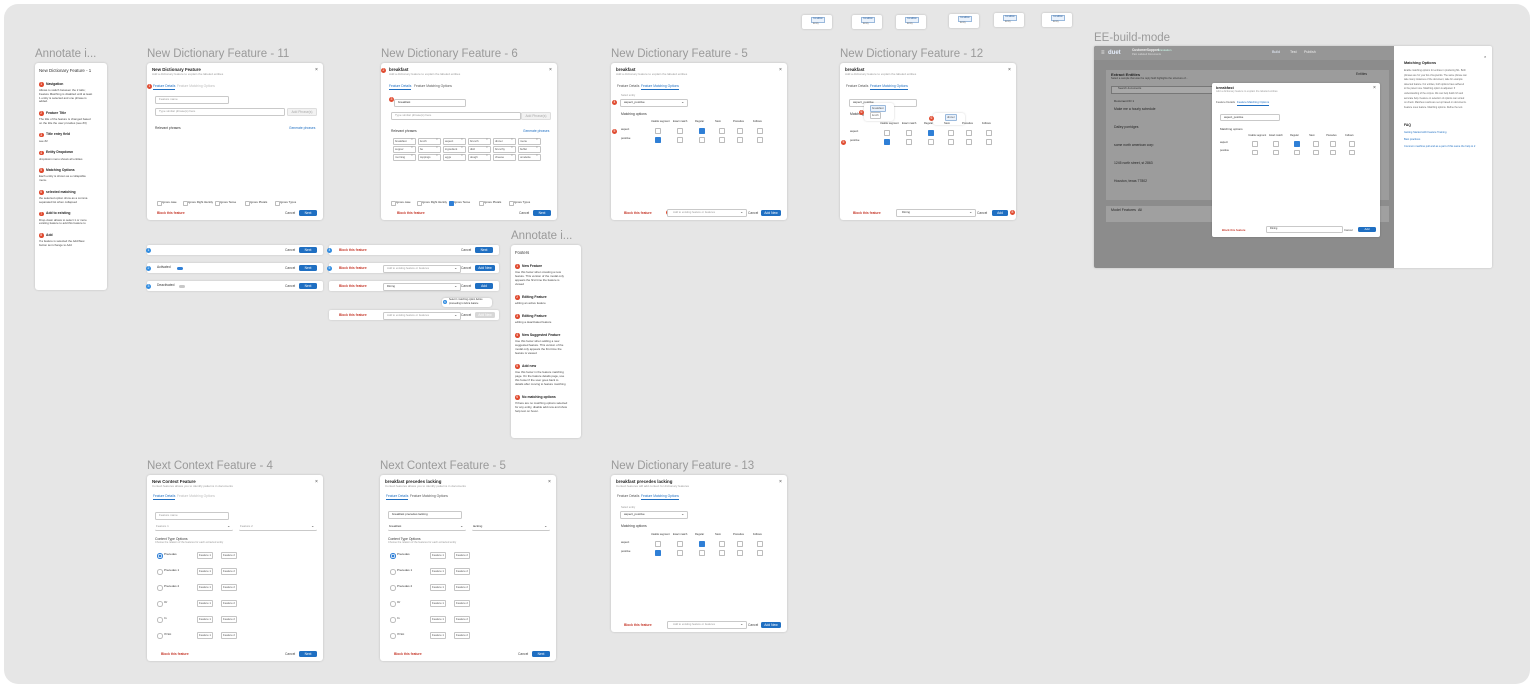 The height and width of the screenshot is (691, 1538). What do you see at coordinates (1293, 52) in the screenshot?
I see `nav-test: Test` at bounding box center [1293, 52].